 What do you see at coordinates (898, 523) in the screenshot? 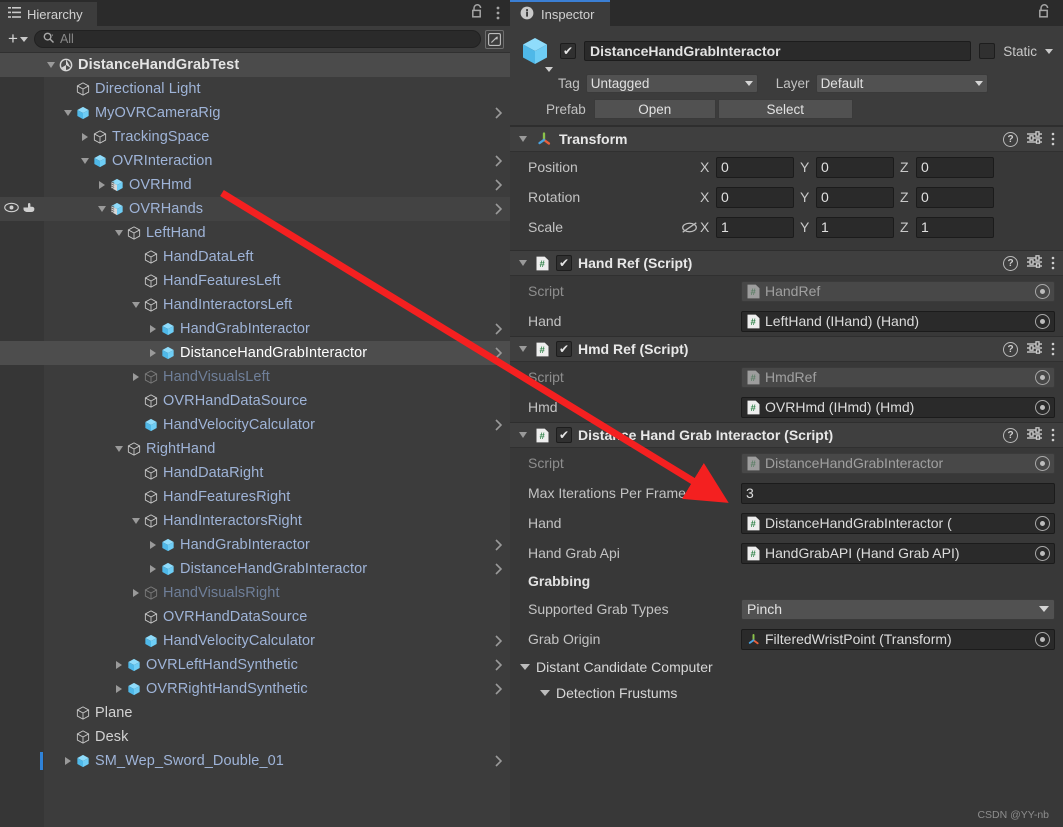
I see `property-object-field: # DistanceHandGrabInteractor (` at bounding box center [898, 523].